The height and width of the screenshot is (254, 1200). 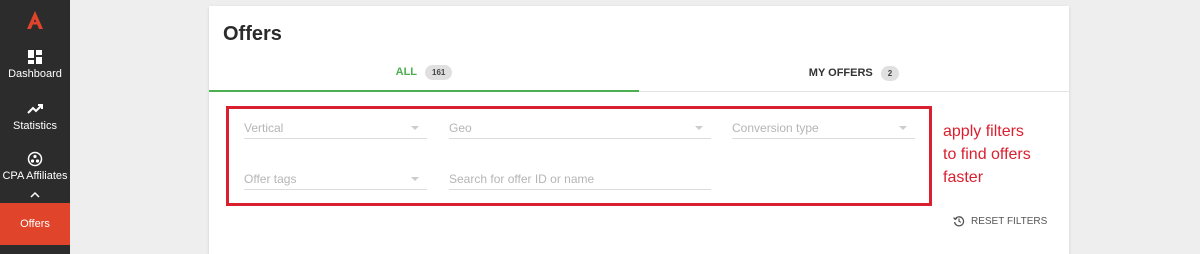 I want to click on sidebar-item-statistics: Statistics, so click(x=35, y=123).